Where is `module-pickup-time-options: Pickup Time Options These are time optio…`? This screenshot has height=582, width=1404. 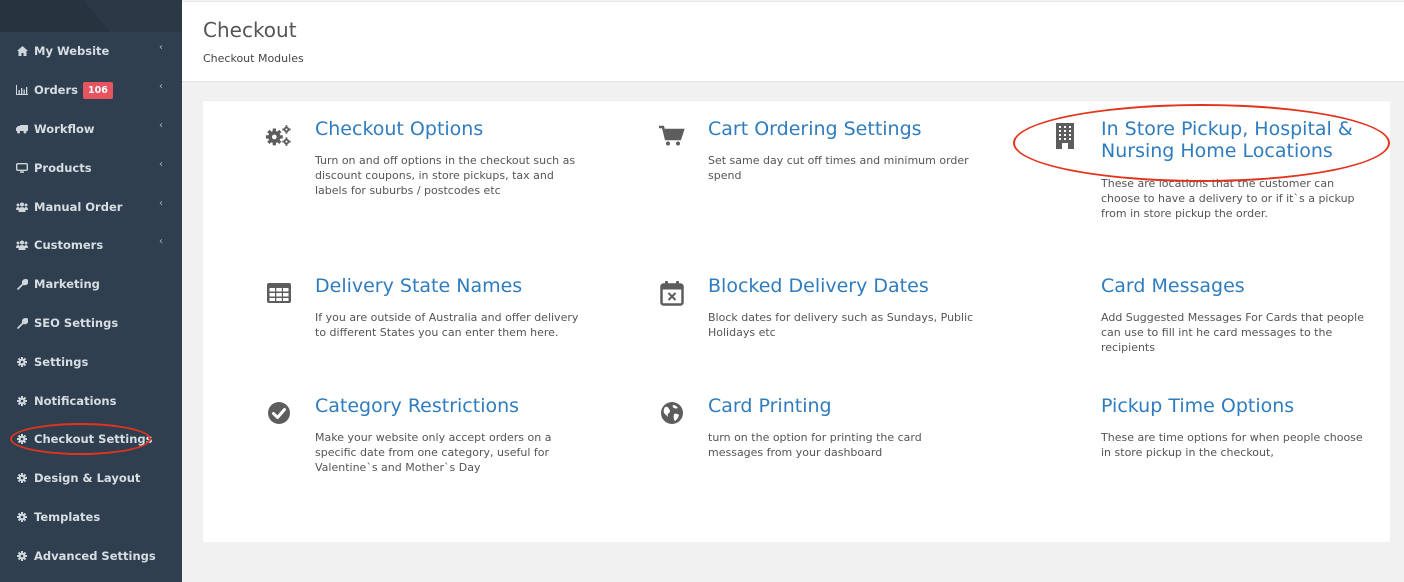 module-pickup-time-options: Pickup Time Options These are time optio… is located at coordinates (1221, 435).